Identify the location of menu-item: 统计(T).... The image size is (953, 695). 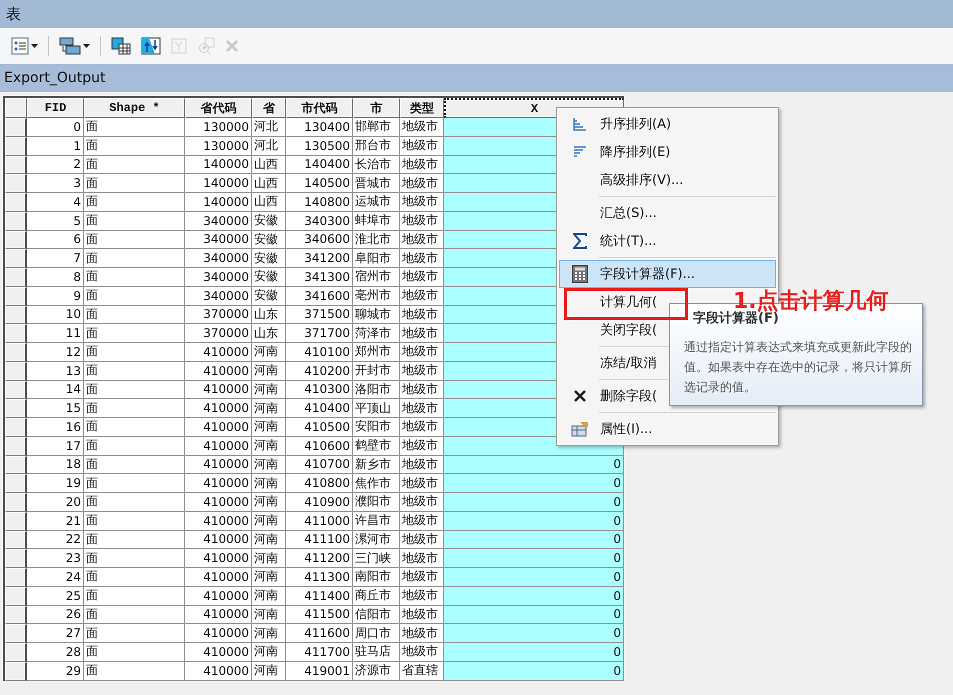
(667, 241).